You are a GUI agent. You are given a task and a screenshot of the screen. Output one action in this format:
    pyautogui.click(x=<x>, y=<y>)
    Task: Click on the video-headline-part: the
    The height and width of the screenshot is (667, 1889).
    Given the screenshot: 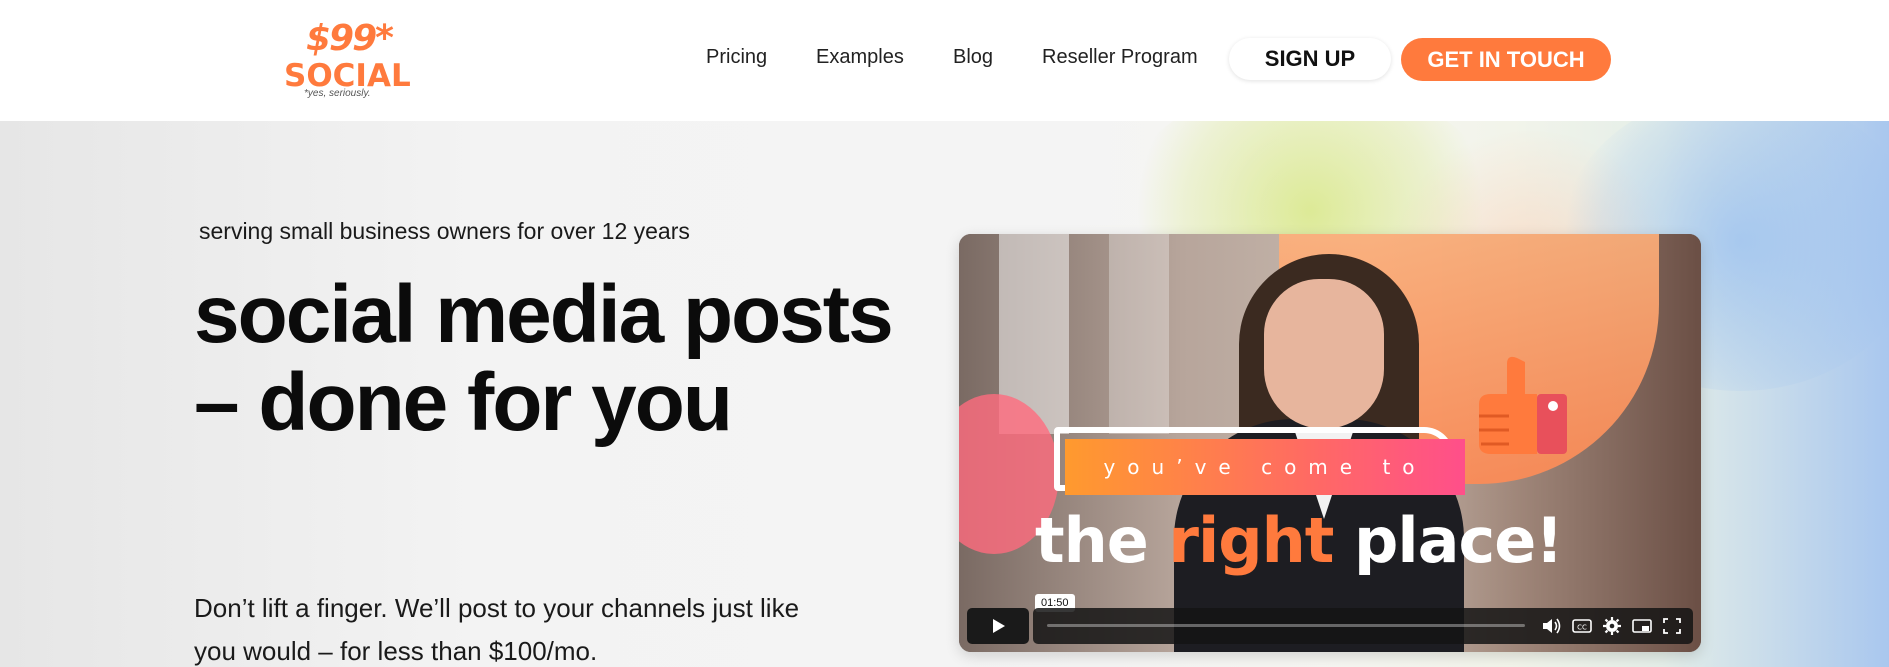 What is the action you would take?
    pyautogui.click(x=1092, y=540)
    